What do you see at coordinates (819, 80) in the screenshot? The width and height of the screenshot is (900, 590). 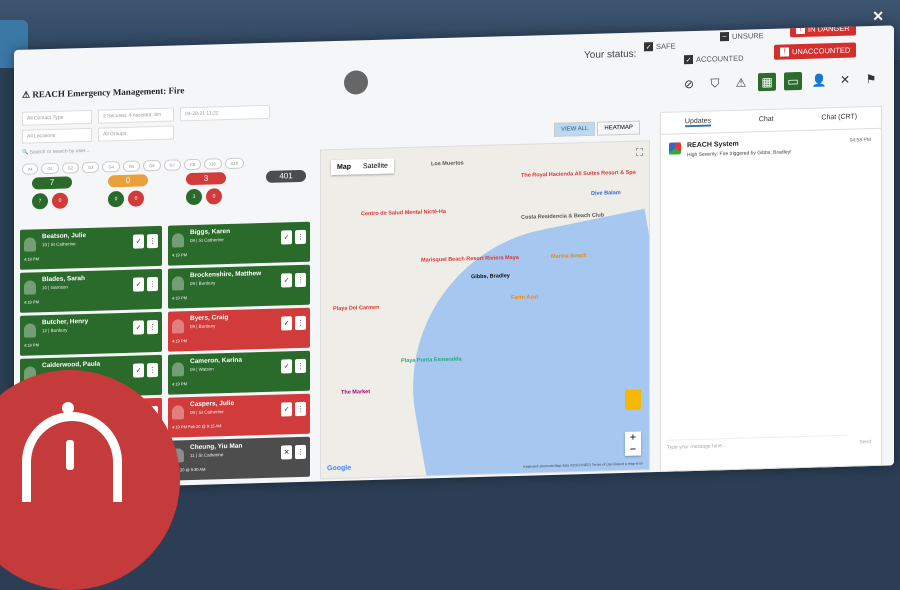 I see `user-check-icon: 👤` at bounding box center [819, 80].